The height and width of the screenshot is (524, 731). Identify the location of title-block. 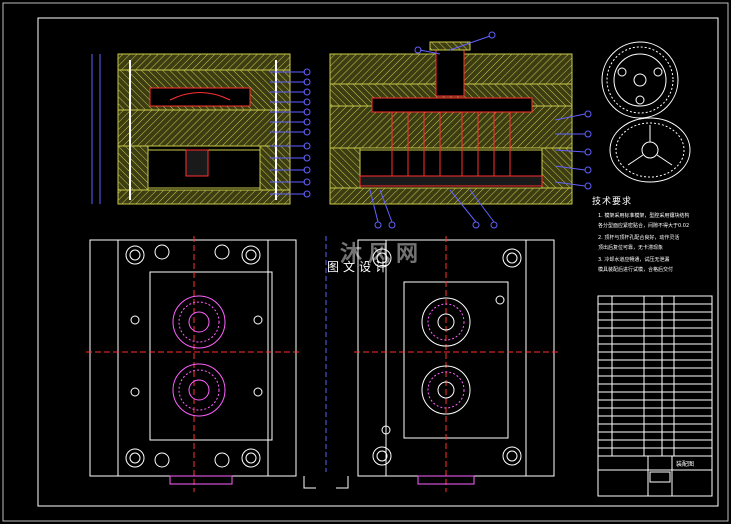
(655, 476).